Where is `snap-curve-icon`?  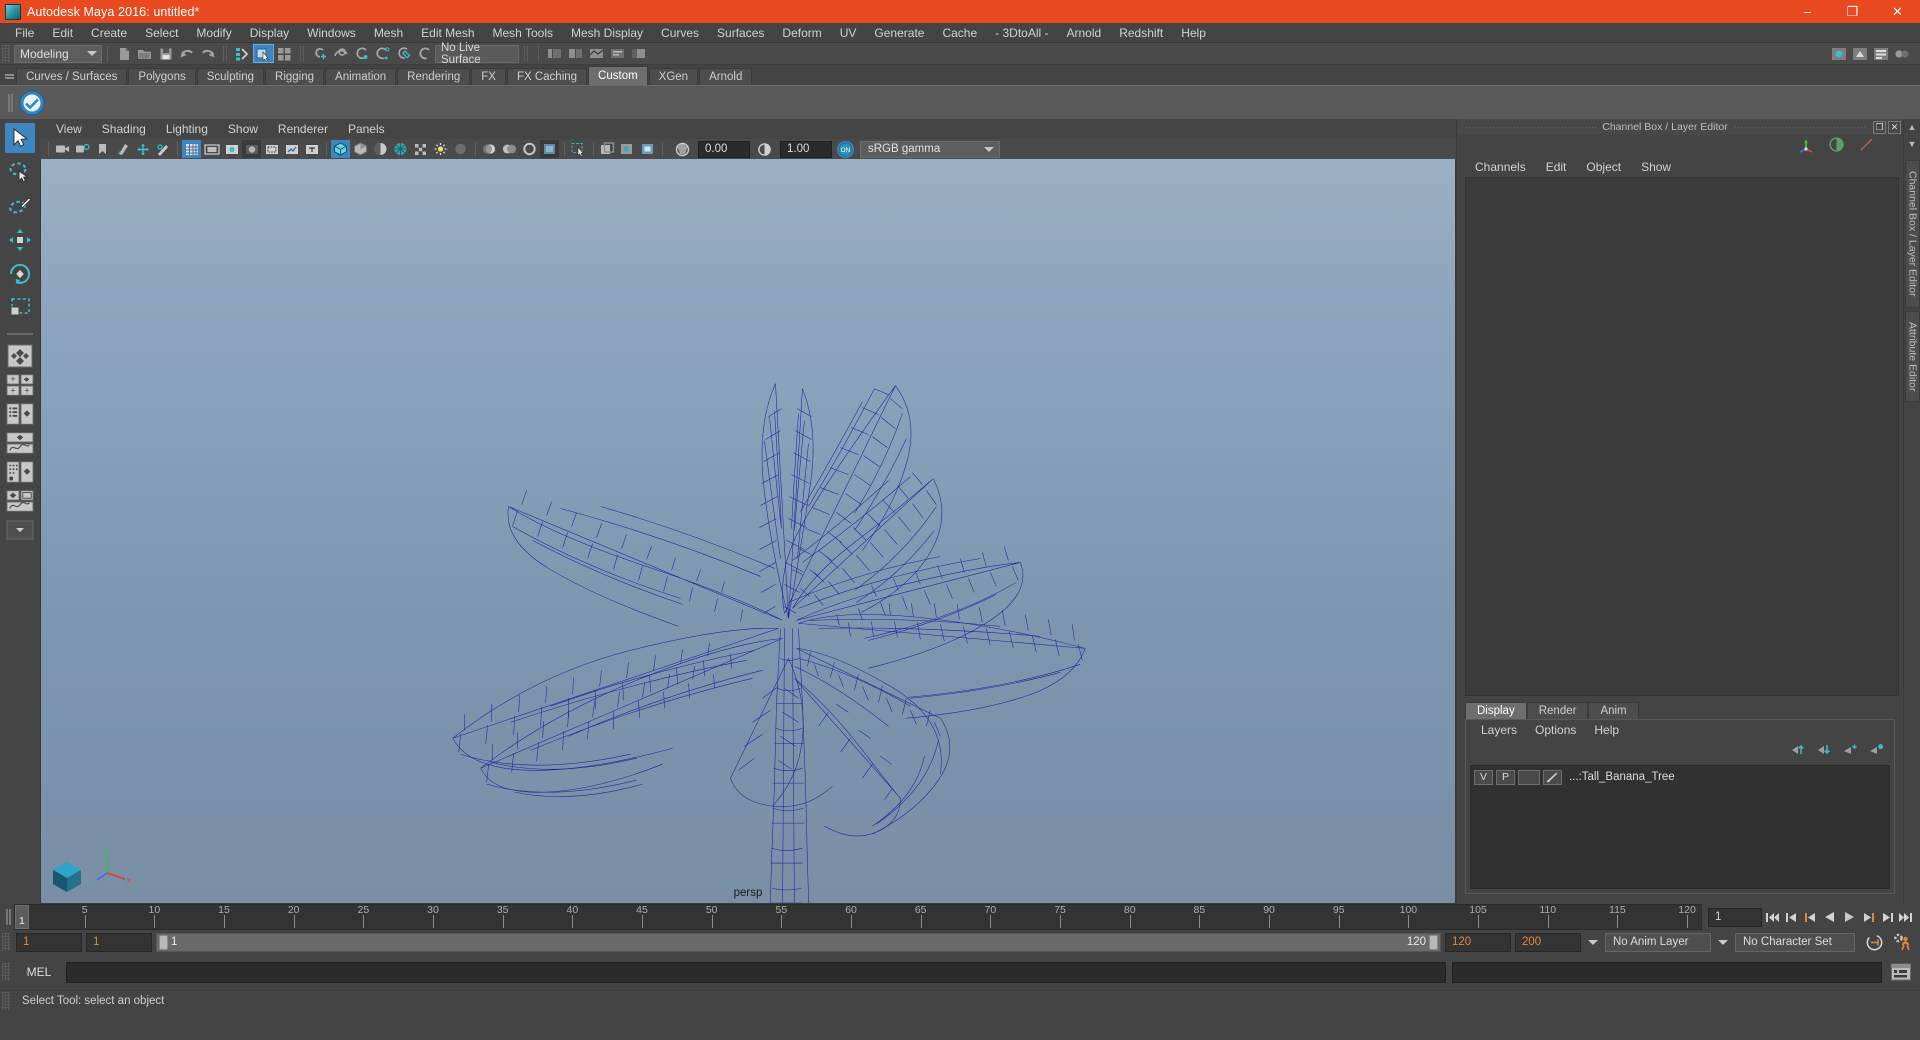
snap-curve-icon is located at coordinates (340, 53).